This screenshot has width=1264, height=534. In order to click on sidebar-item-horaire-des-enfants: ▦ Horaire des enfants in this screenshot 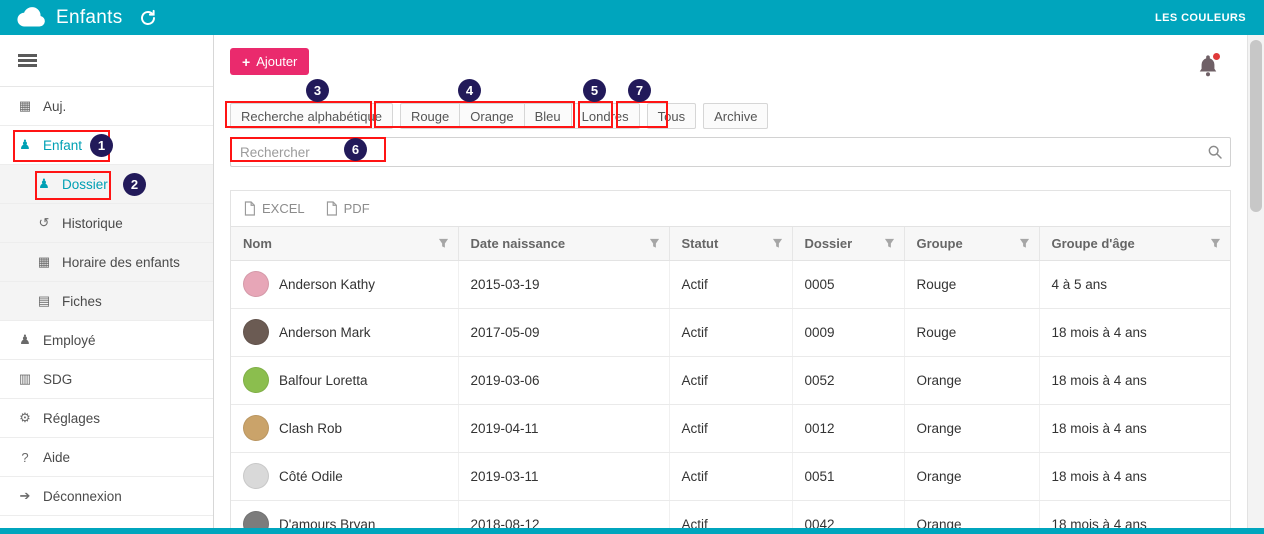, I will do `click(106, 262)`.